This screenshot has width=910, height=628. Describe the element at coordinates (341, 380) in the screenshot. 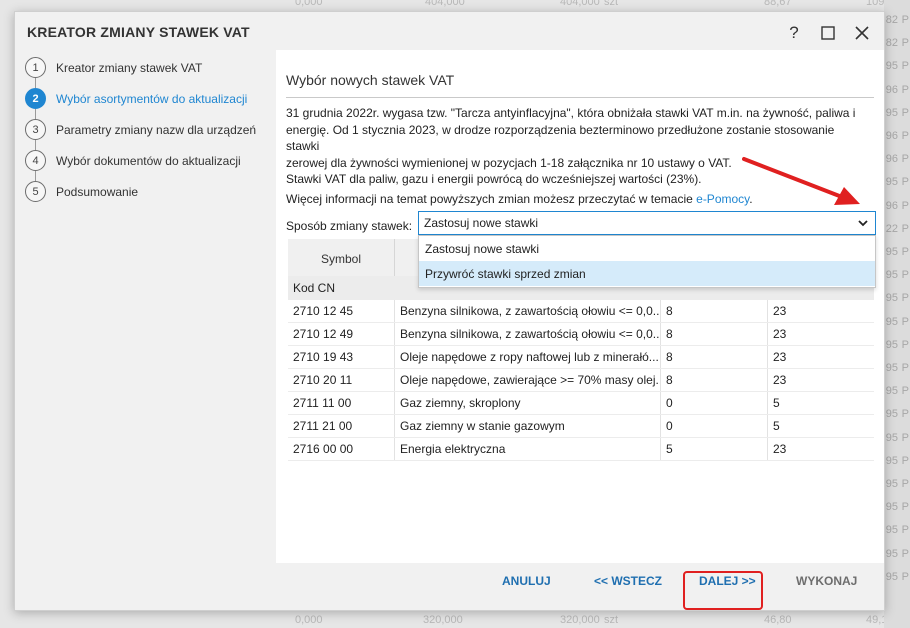

I see `cell-symbol: 2710 20 11` at that location.